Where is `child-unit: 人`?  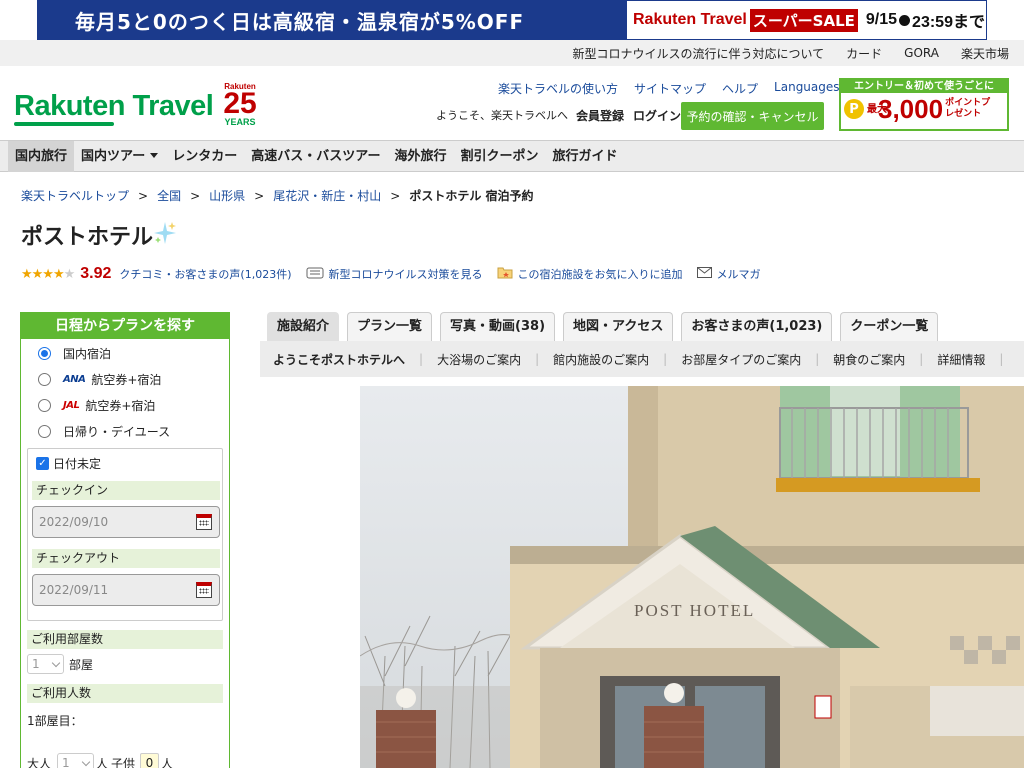 child-unit: 人 is located at coordinates (167, 762).